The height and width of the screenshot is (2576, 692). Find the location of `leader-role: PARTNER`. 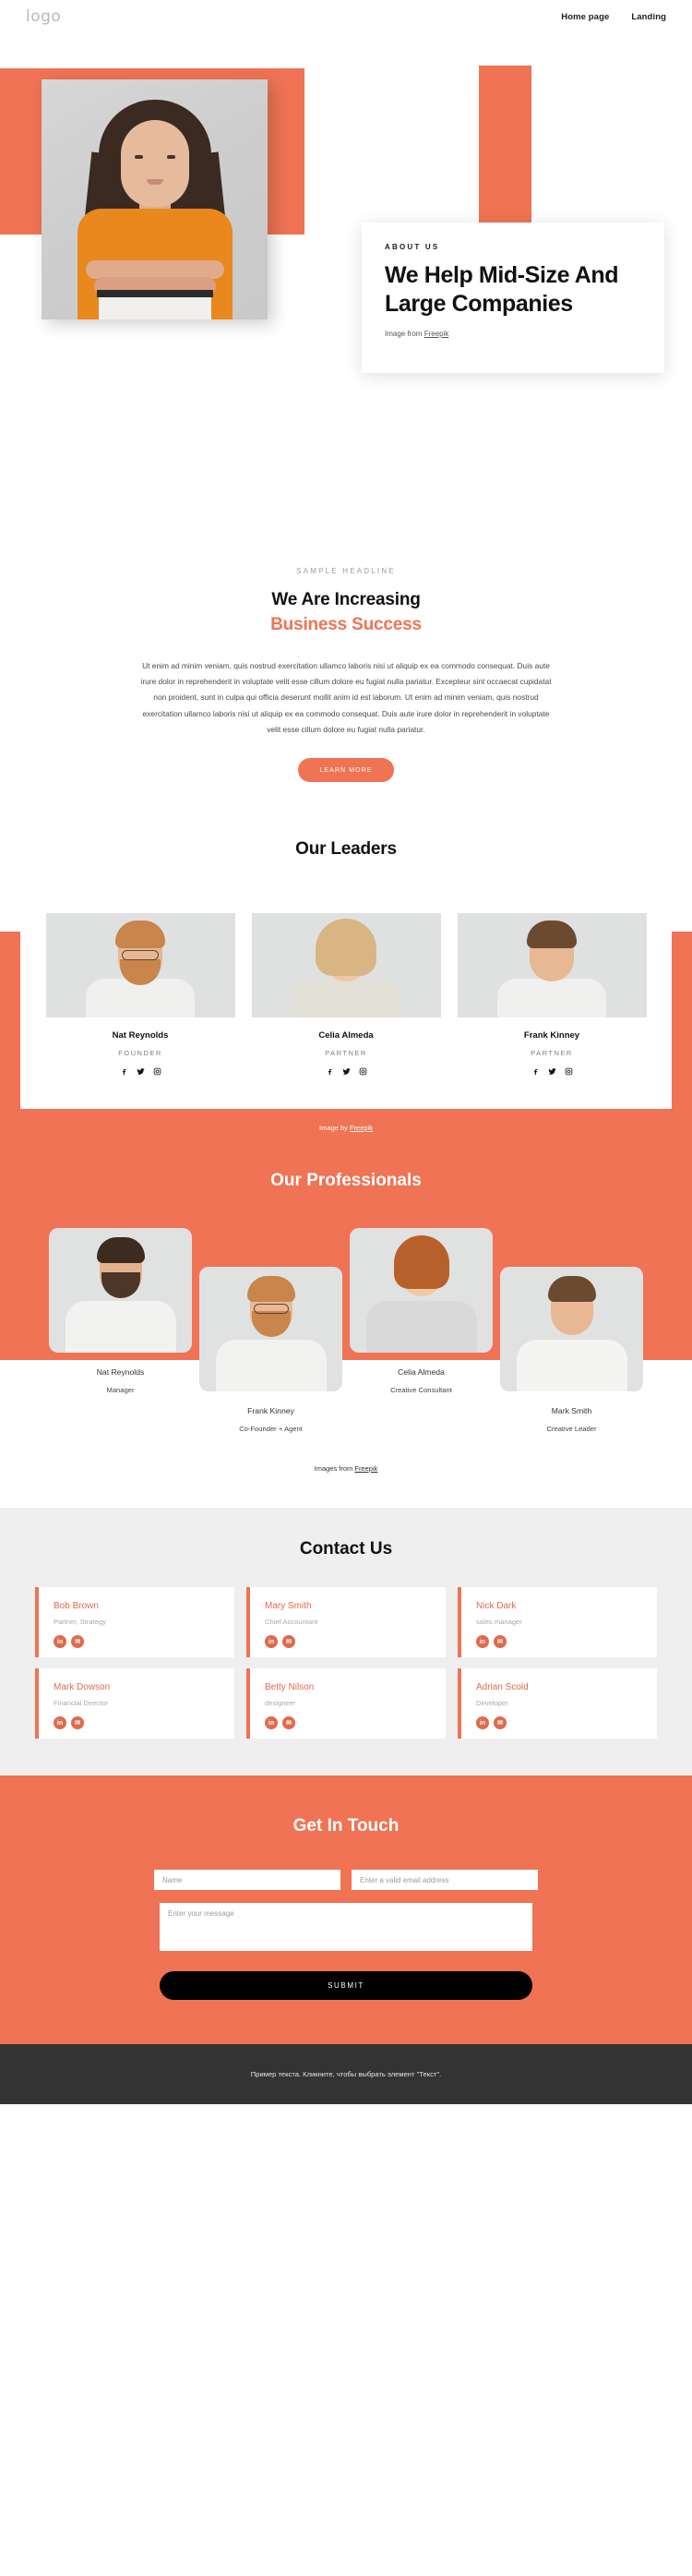

leader-role: PARTNER is located at coordinates (346, 1053).